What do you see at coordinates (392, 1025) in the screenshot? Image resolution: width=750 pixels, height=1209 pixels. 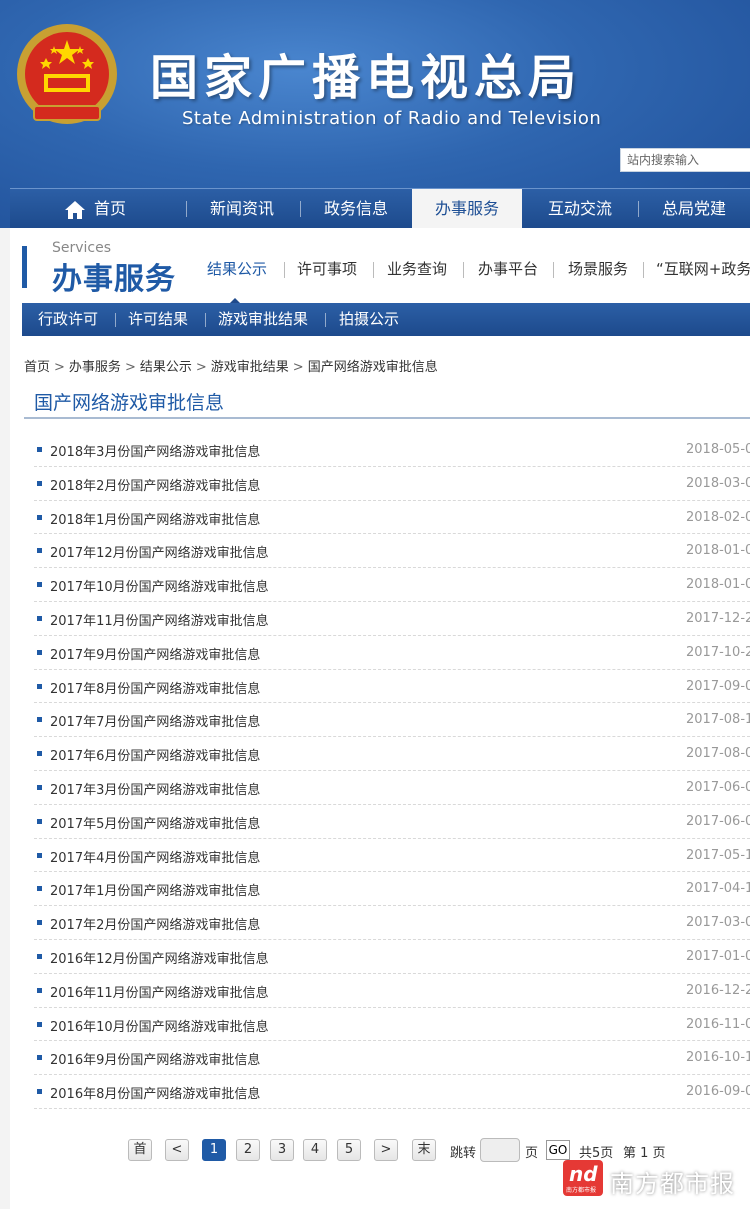 I see `list-item: 2016年10月份国产网络游戏审批信息 2016-11-07` at bounding box center [392, 1025].